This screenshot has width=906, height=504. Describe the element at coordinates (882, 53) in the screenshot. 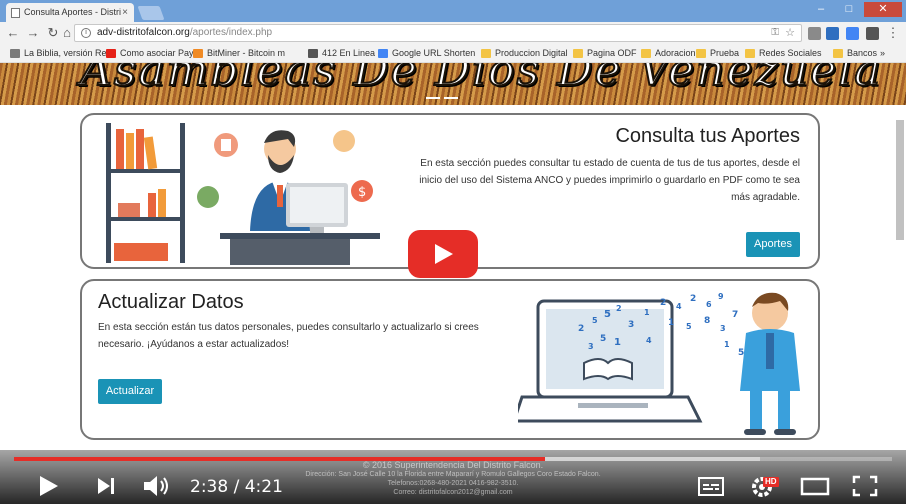

I see `bookmarks-overflow-icon: »` at that location.